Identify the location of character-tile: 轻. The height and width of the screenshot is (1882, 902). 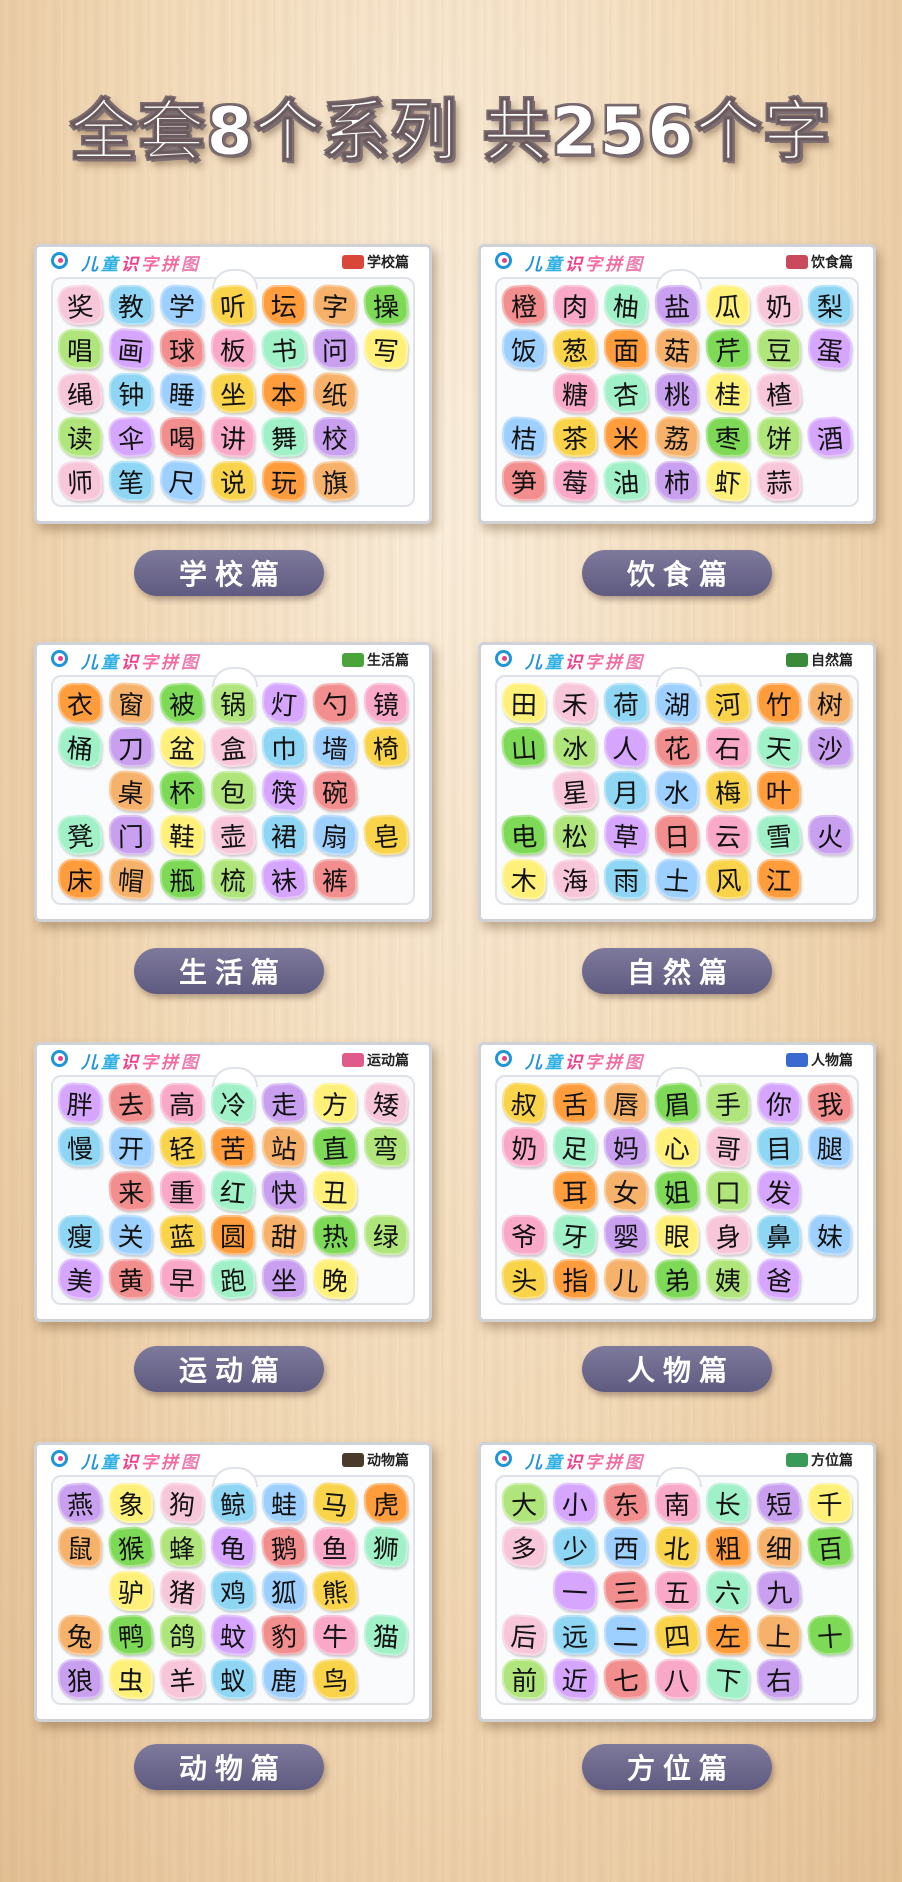
(182, 1147).